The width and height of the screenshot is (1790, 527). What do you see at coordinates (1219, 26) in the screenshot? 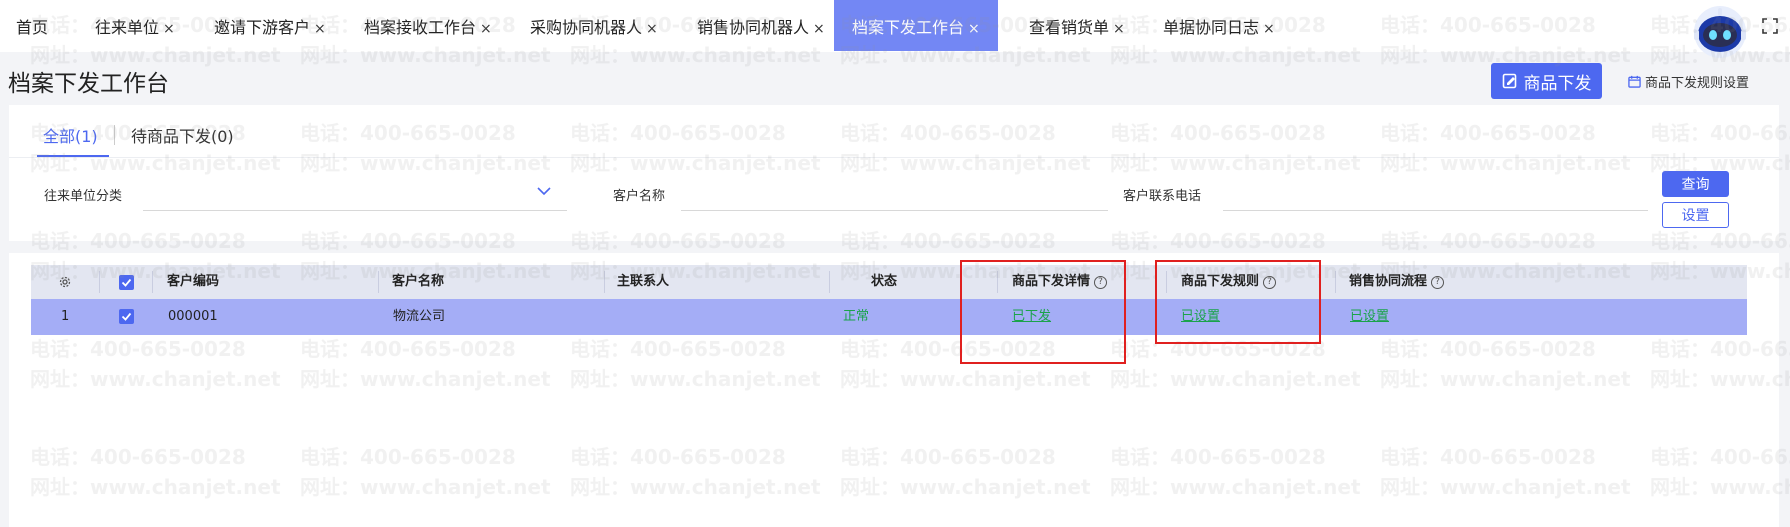
I see `tab-sync-log: 单据协同日志 ×` at bounding box center [1219, 26].